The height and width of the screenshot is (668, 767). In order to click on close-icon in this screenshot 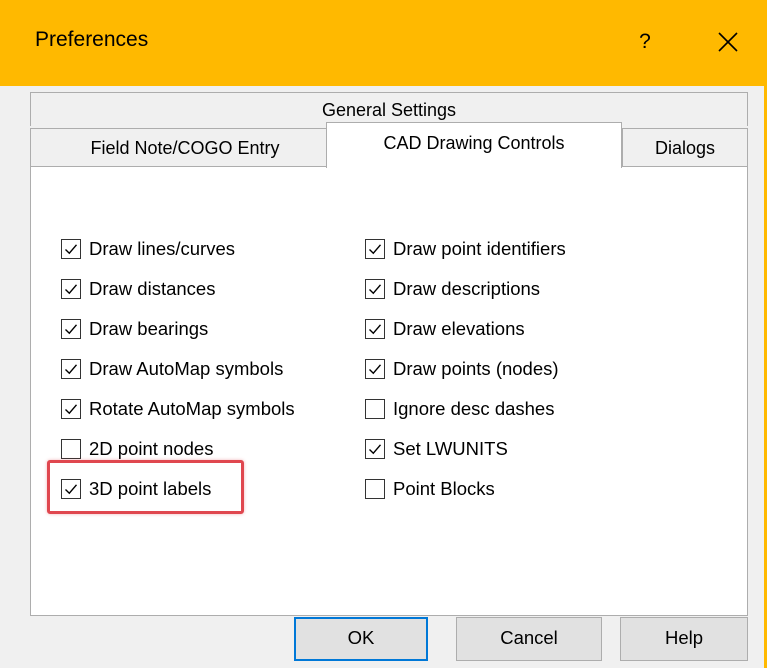, I will do `click(728, 42)`.